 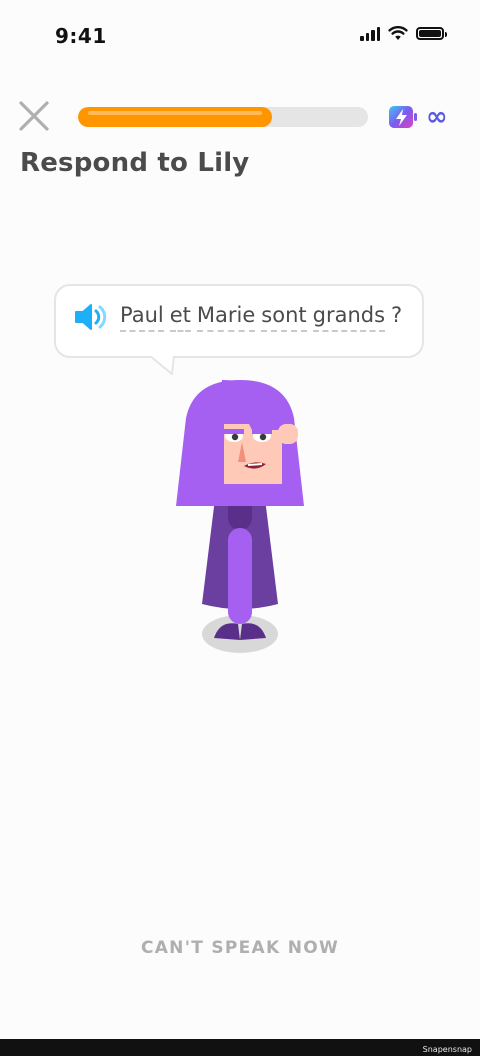 I want to click on status-icons, so click(x=403, y=33).